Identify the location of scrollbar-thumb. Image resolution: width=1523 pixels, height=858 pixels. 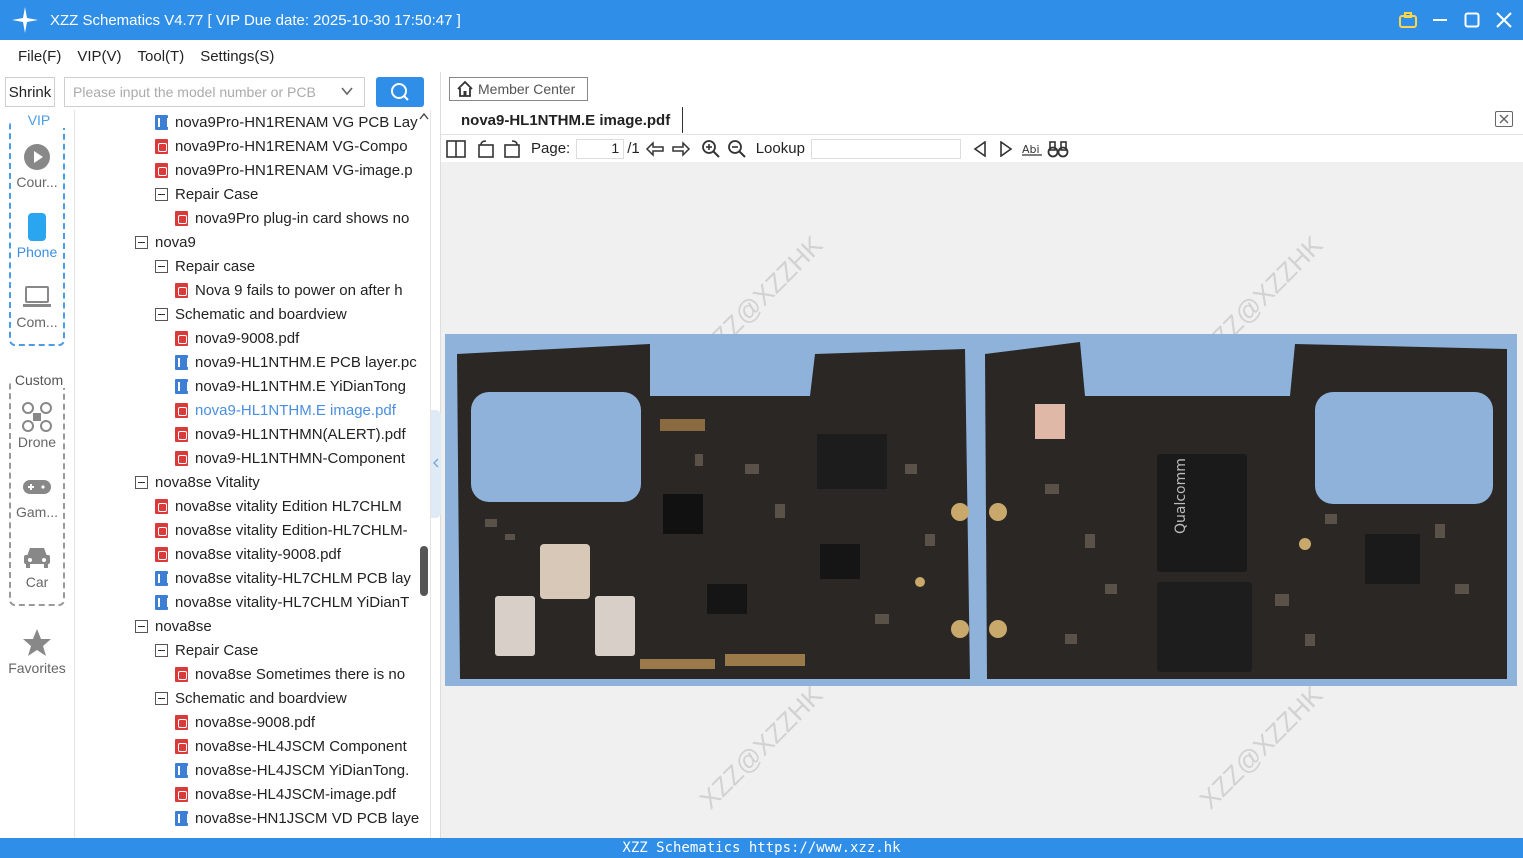
(424, 571).